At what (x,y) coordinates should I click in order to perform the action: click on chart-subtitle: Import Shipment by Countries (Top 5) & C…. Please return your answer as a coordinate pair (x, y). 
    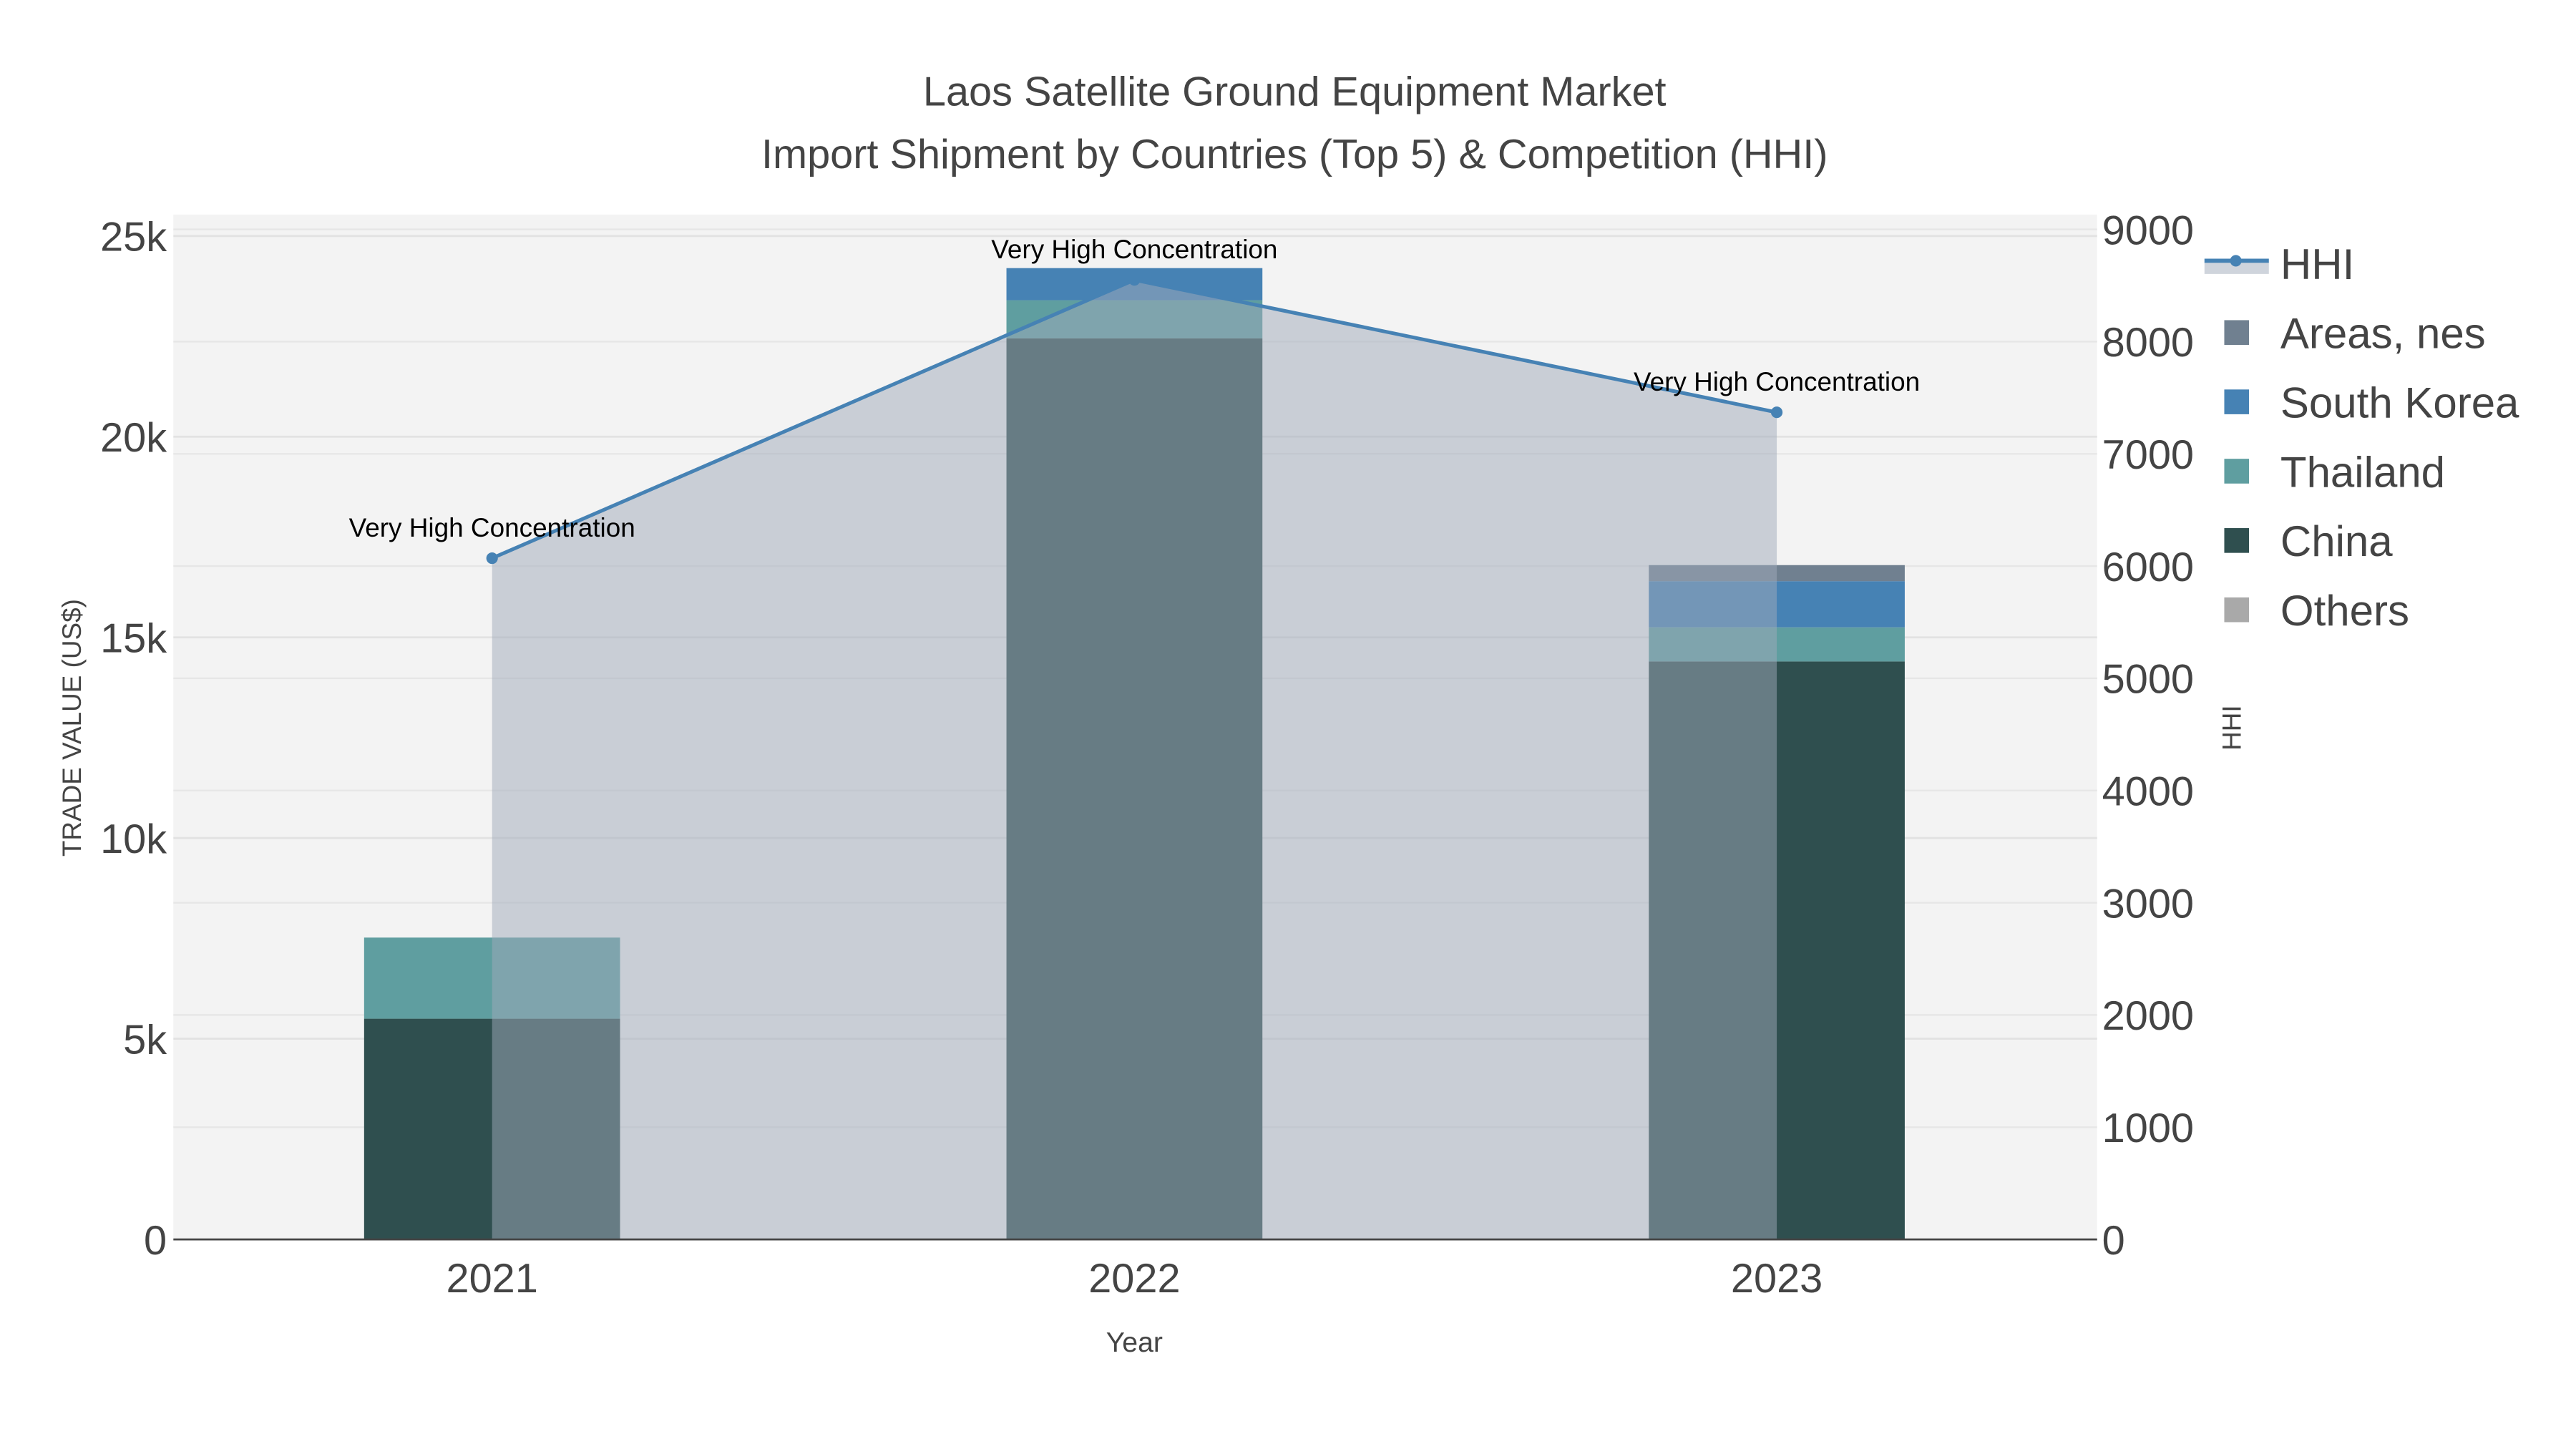
    Looking at the image, I should click on (1294, 154).